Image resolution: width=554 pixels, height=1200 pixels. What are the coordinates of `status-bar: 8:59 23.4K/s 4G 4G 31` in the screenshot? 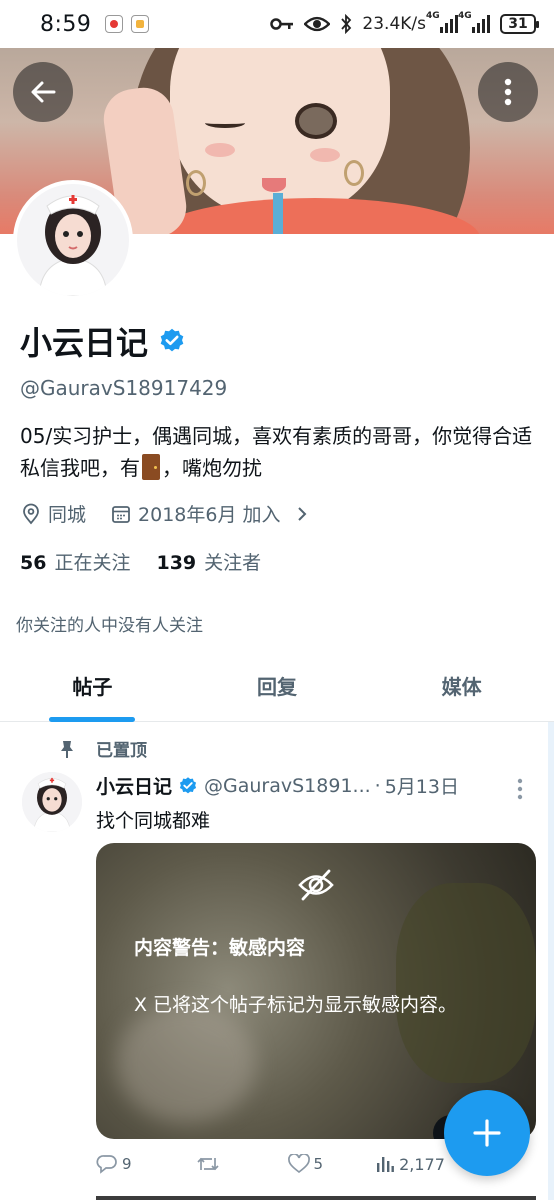 It's located at (277, 24).